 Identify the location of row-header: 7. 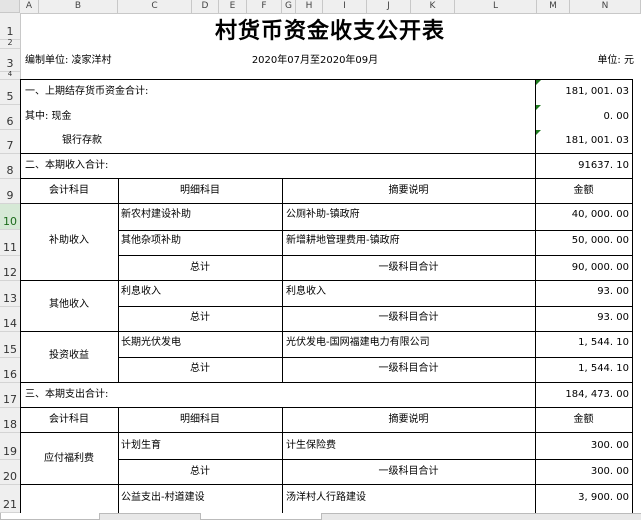
(10, 142).